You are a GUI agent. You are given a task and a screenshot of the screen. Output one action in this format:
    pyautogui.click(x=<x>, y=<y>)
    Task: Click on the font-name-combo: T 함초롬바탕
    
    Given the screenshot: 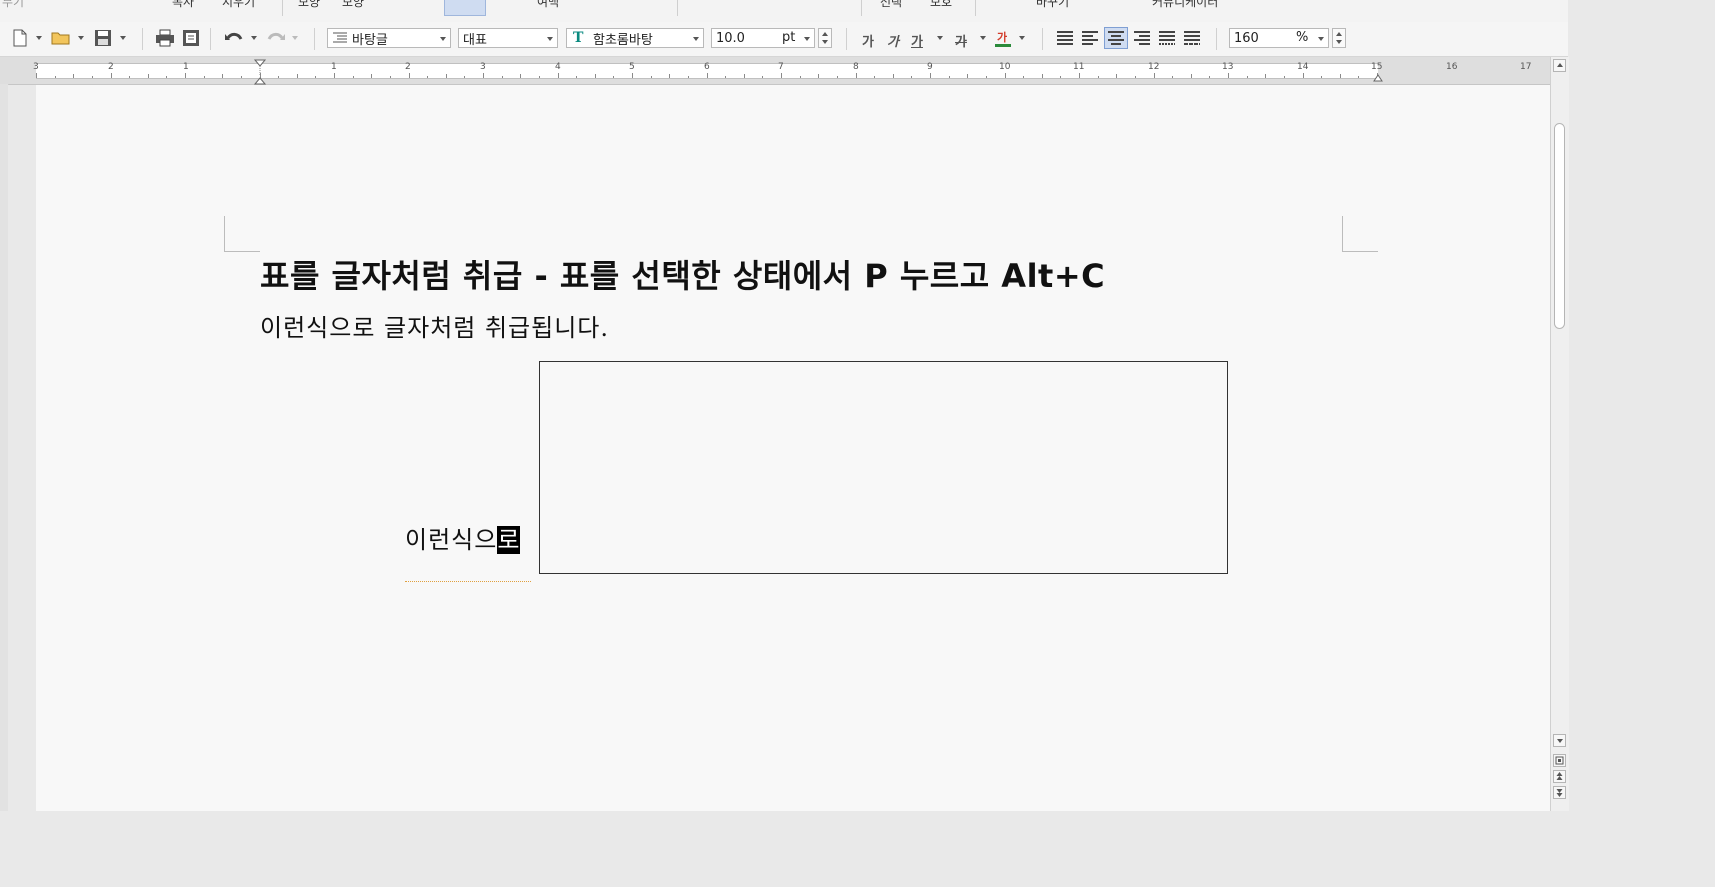 What is the action you would take?
    pyautogui.click(x=635, y=38)
    